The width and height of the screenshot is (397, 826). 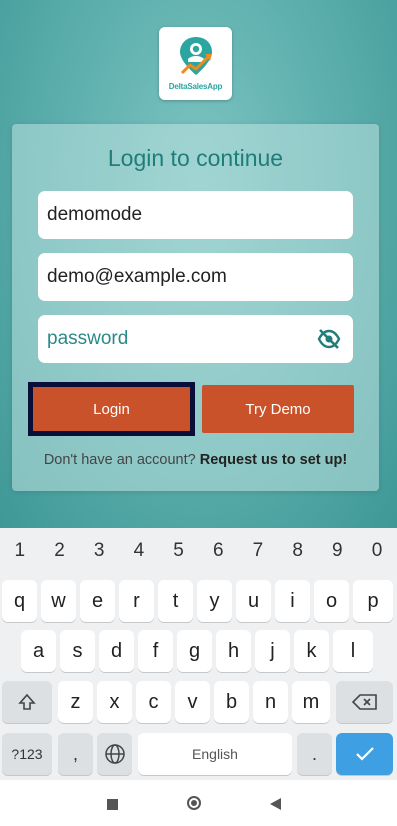 I want to click on language-key, so click(x=114, y=754).